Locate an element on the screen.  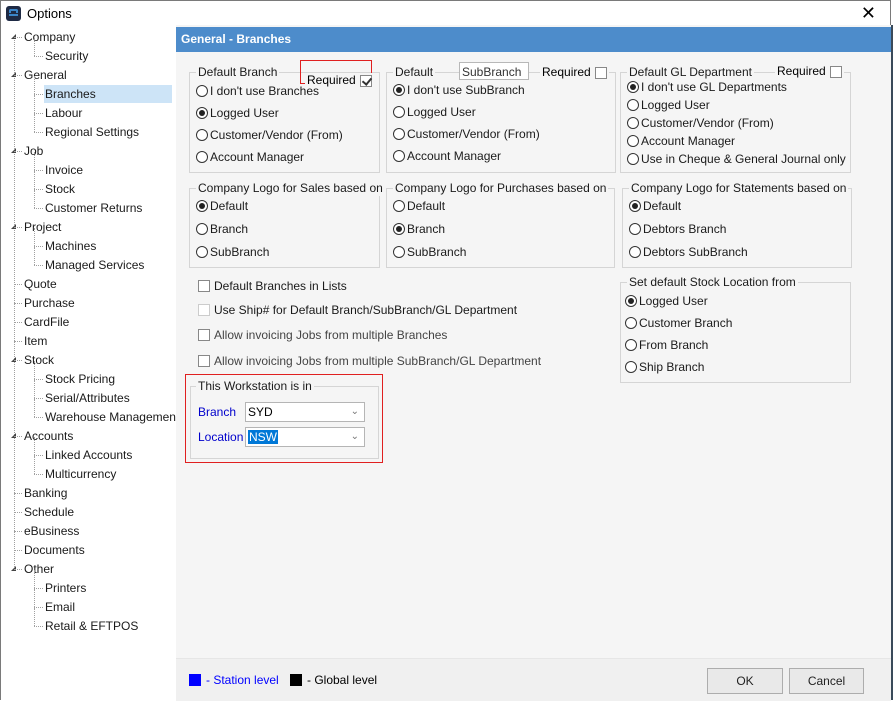
tree-item-multicurrency: Multicurrency is located at coordinates (80, 474).